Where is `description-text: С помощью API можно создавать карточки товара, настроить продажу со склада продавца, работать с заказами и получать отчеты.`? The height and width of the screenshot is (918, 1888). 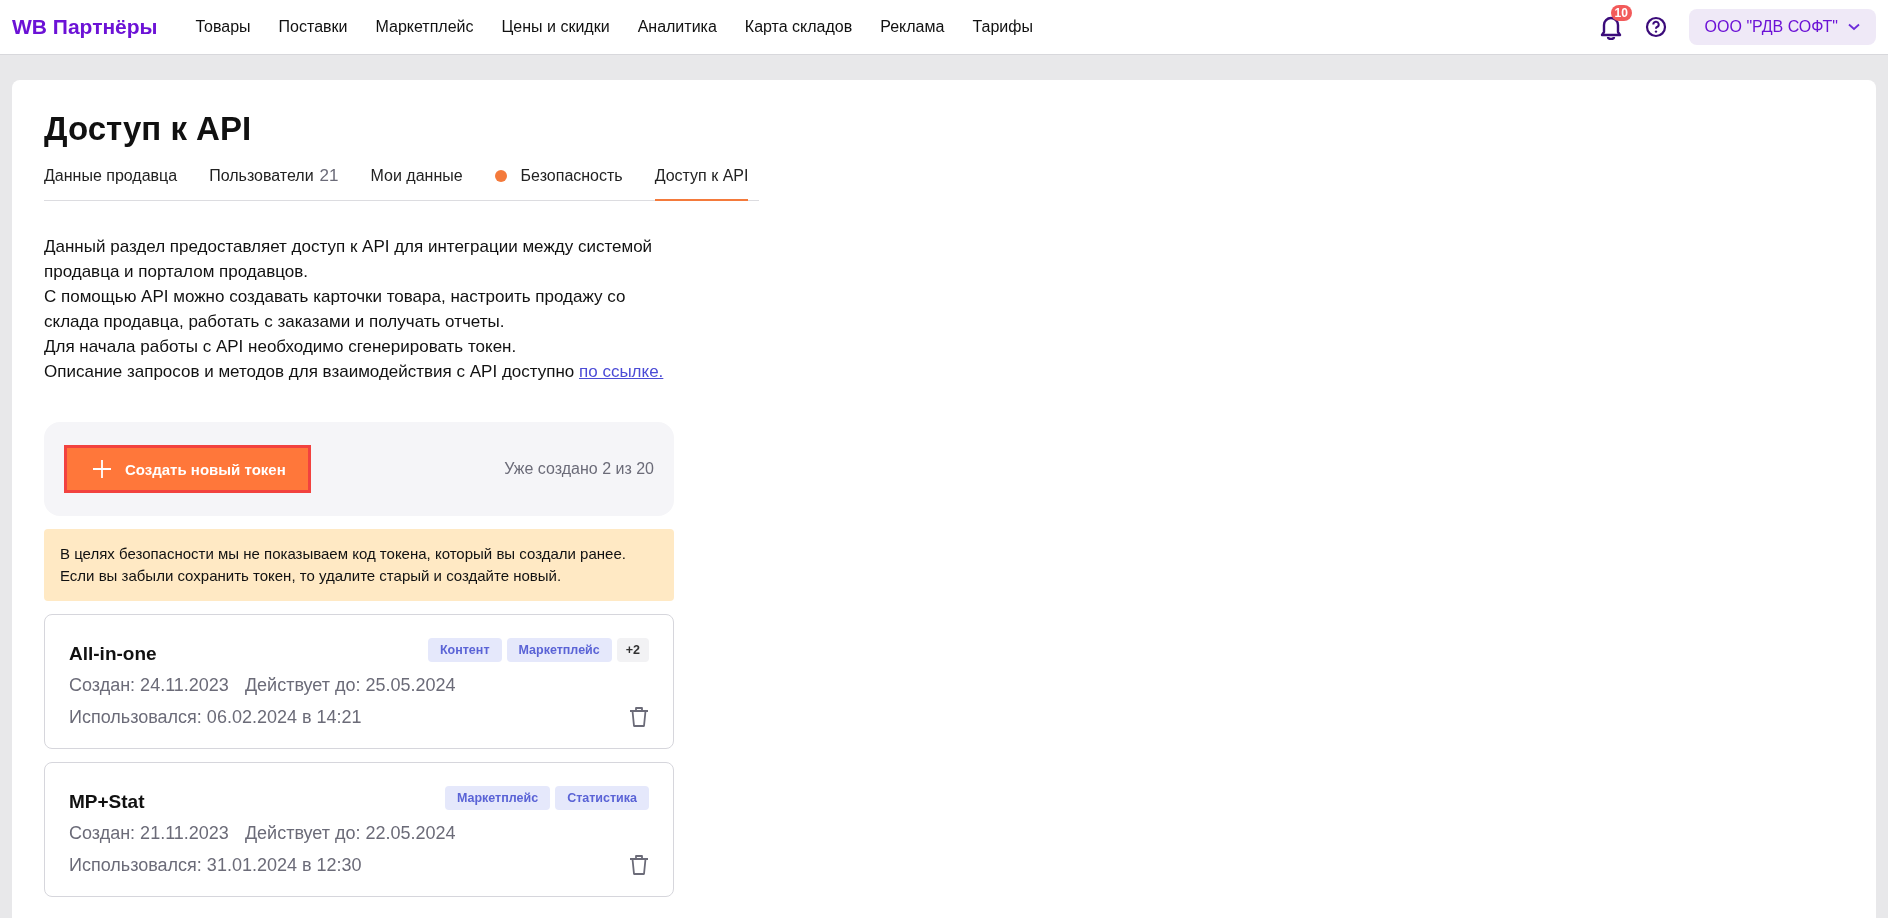 description-text: С помощью API можно создавать карточки товара, настроить продажу со склада продавца, работать с заказами и получать отчеты. is located at coordinates (335, 309).